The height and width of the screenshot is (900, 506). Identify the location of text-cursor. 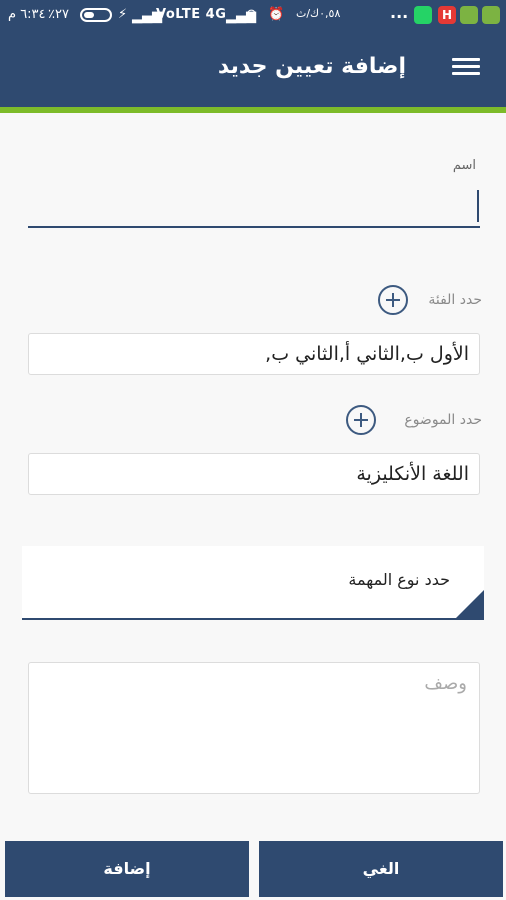
(478, 206).